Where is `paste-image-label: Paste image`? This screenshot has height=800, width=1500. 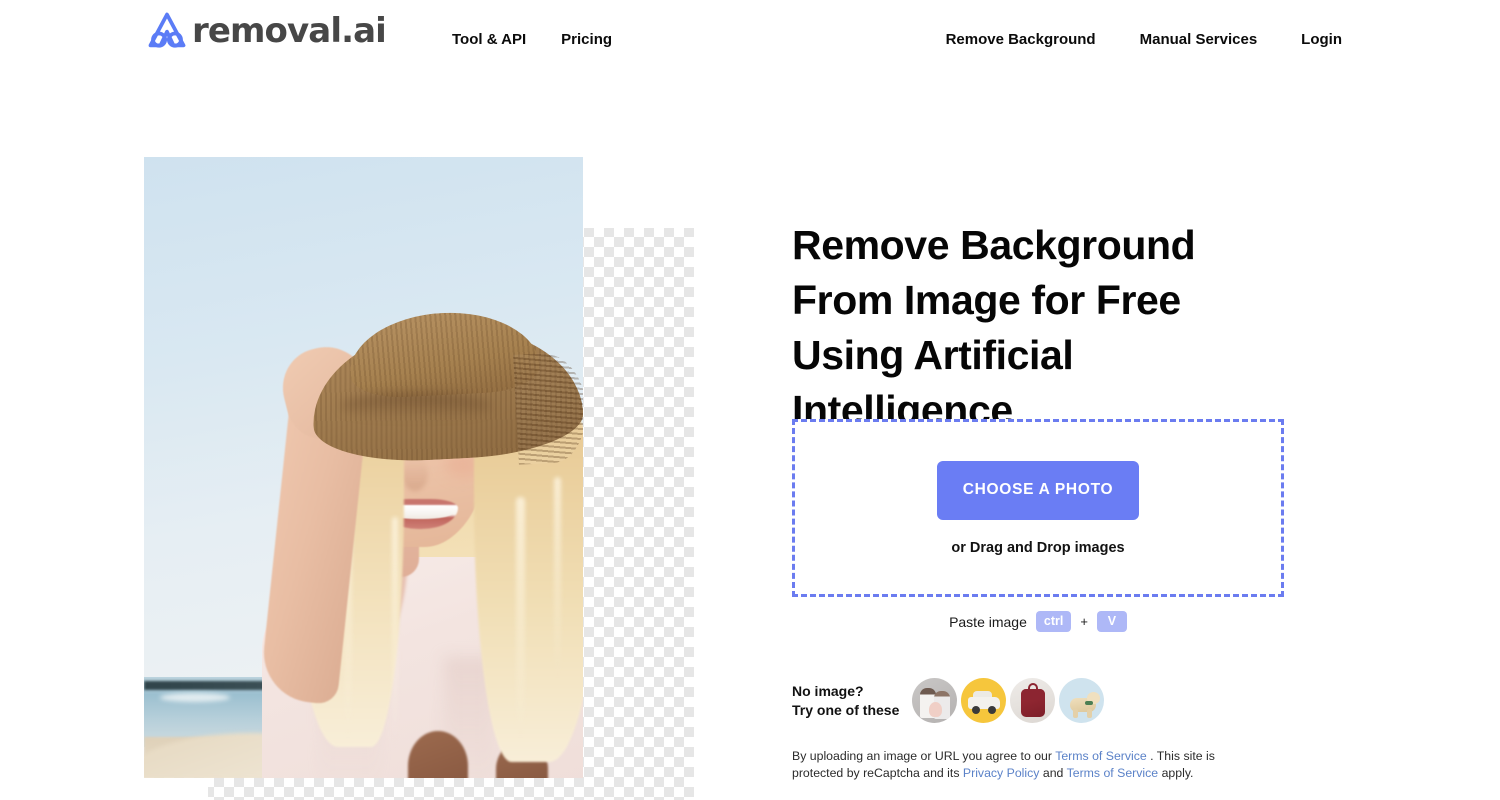
paste-image-label: Paste image is located at coordinates (988, 621).